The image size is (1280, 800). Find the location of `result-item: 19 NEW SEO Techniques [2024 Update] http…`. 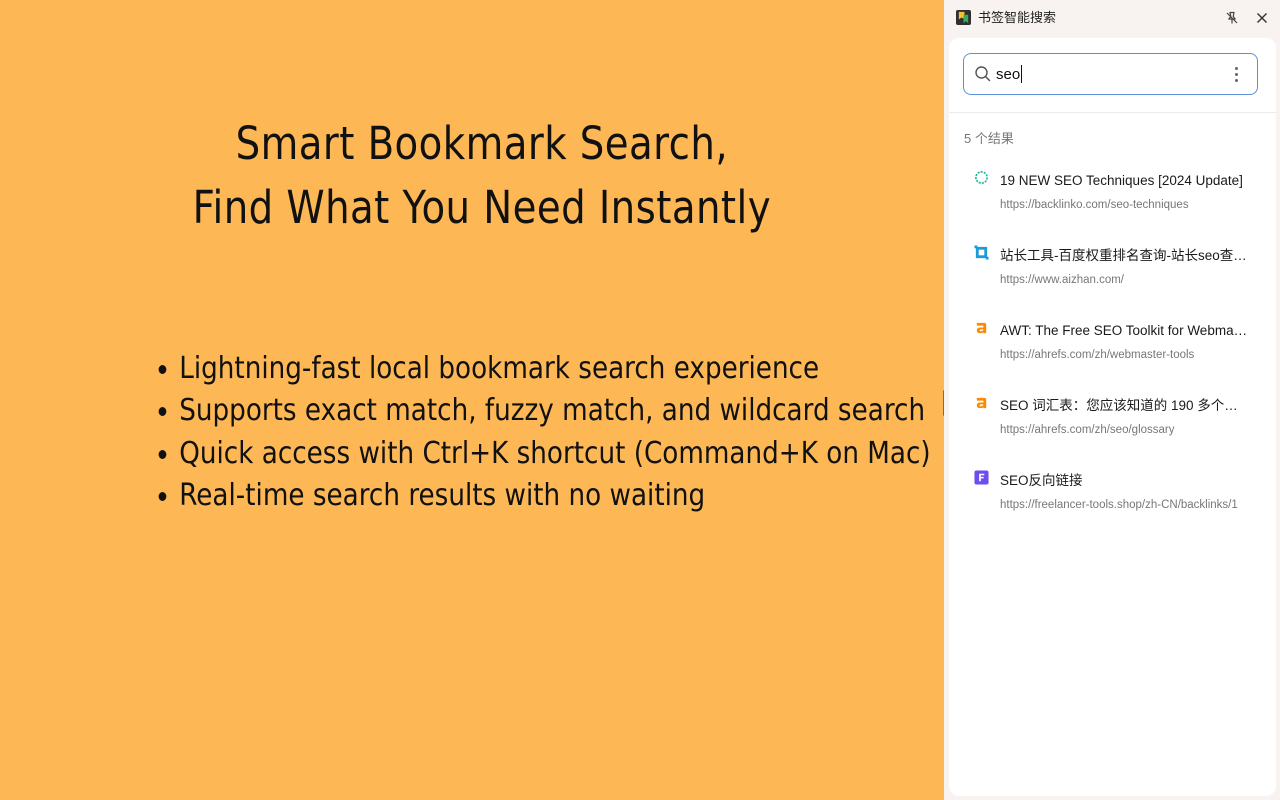

result-item: 19 NEW SEO Techniques [2024 Update] http… is located at coordinates (1112, 195).